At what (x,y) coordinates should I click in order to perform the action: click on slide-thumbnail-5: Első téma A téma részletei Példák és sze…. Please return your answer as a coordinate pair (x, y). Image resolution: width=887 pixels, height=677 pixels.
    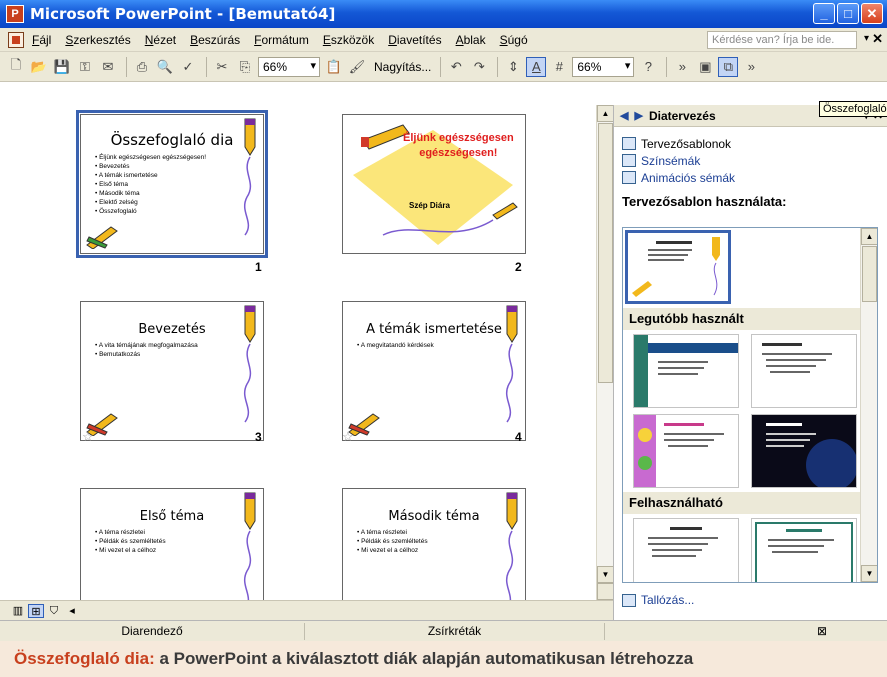
    Looking at the image, I should click on (172, 544).